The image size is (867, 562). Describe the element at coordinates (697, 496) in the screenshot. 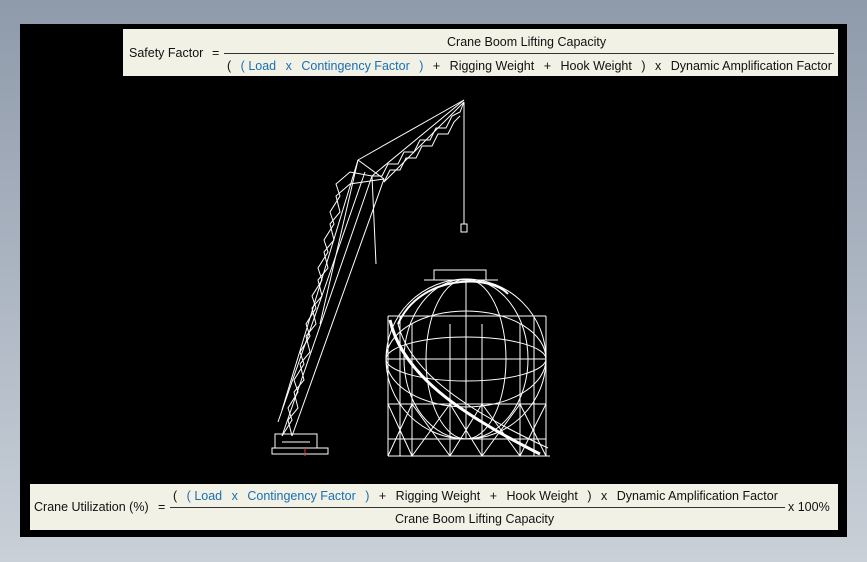

I see `daf-term: Dynamic Amplification Factor` at that location.